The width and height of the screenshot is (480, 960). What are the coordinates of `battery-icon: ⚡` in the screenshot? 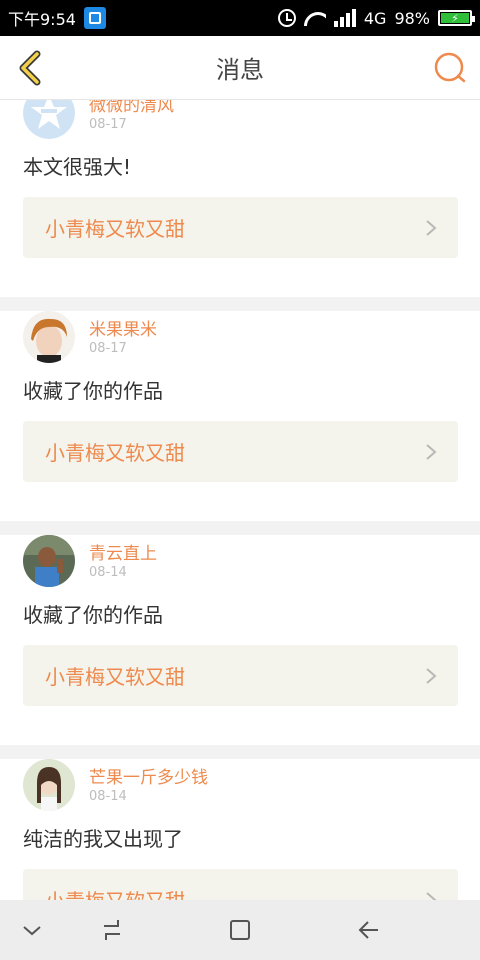 It's located at (456, 18).